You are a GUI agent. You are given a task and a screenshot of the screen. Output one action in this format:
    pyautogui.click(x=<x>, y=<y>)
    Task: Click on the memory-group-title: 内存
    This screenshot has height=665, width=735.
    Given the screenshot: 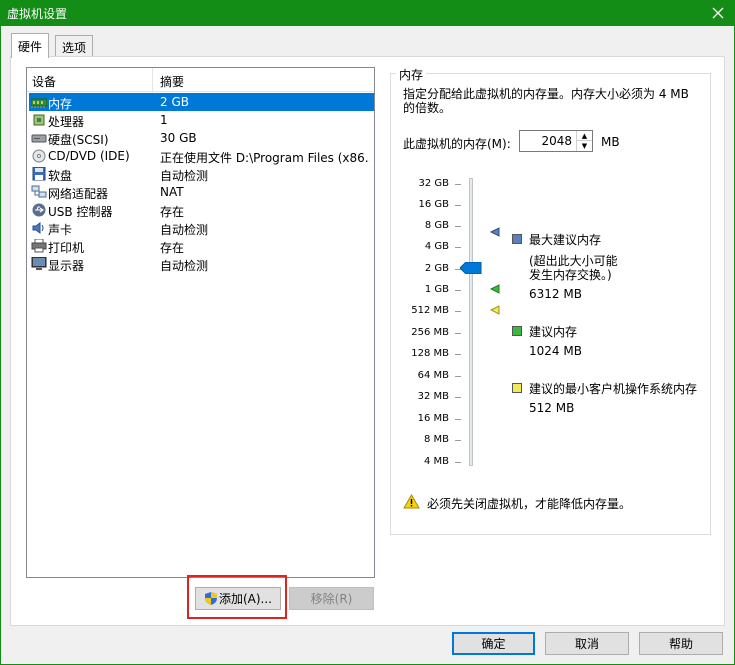 What is the action you would take?
    pyautogui.click(x=411, y=74)
    